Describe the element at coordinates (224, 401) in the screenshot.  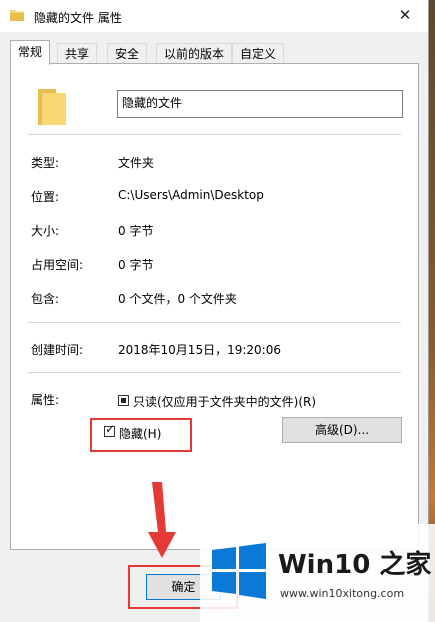
I see `readonly-label: 只读(仅应用于文件夹中的文件)(R)` at that location.